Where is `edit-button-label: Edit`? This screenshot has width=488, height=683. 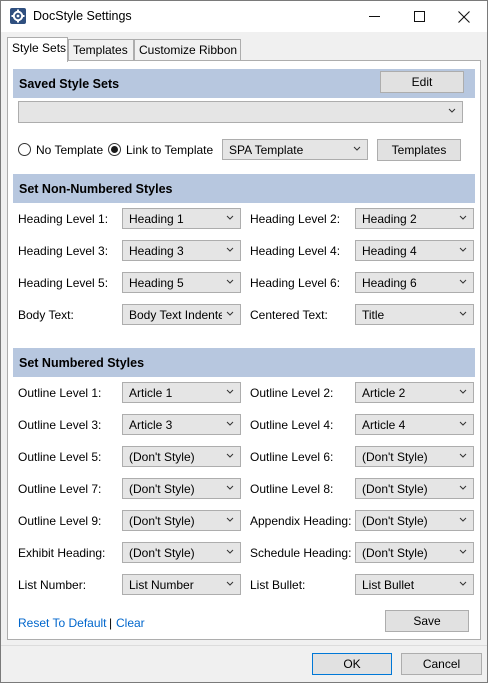 edit-button-label: Edit is located at coordinates (422, 82).